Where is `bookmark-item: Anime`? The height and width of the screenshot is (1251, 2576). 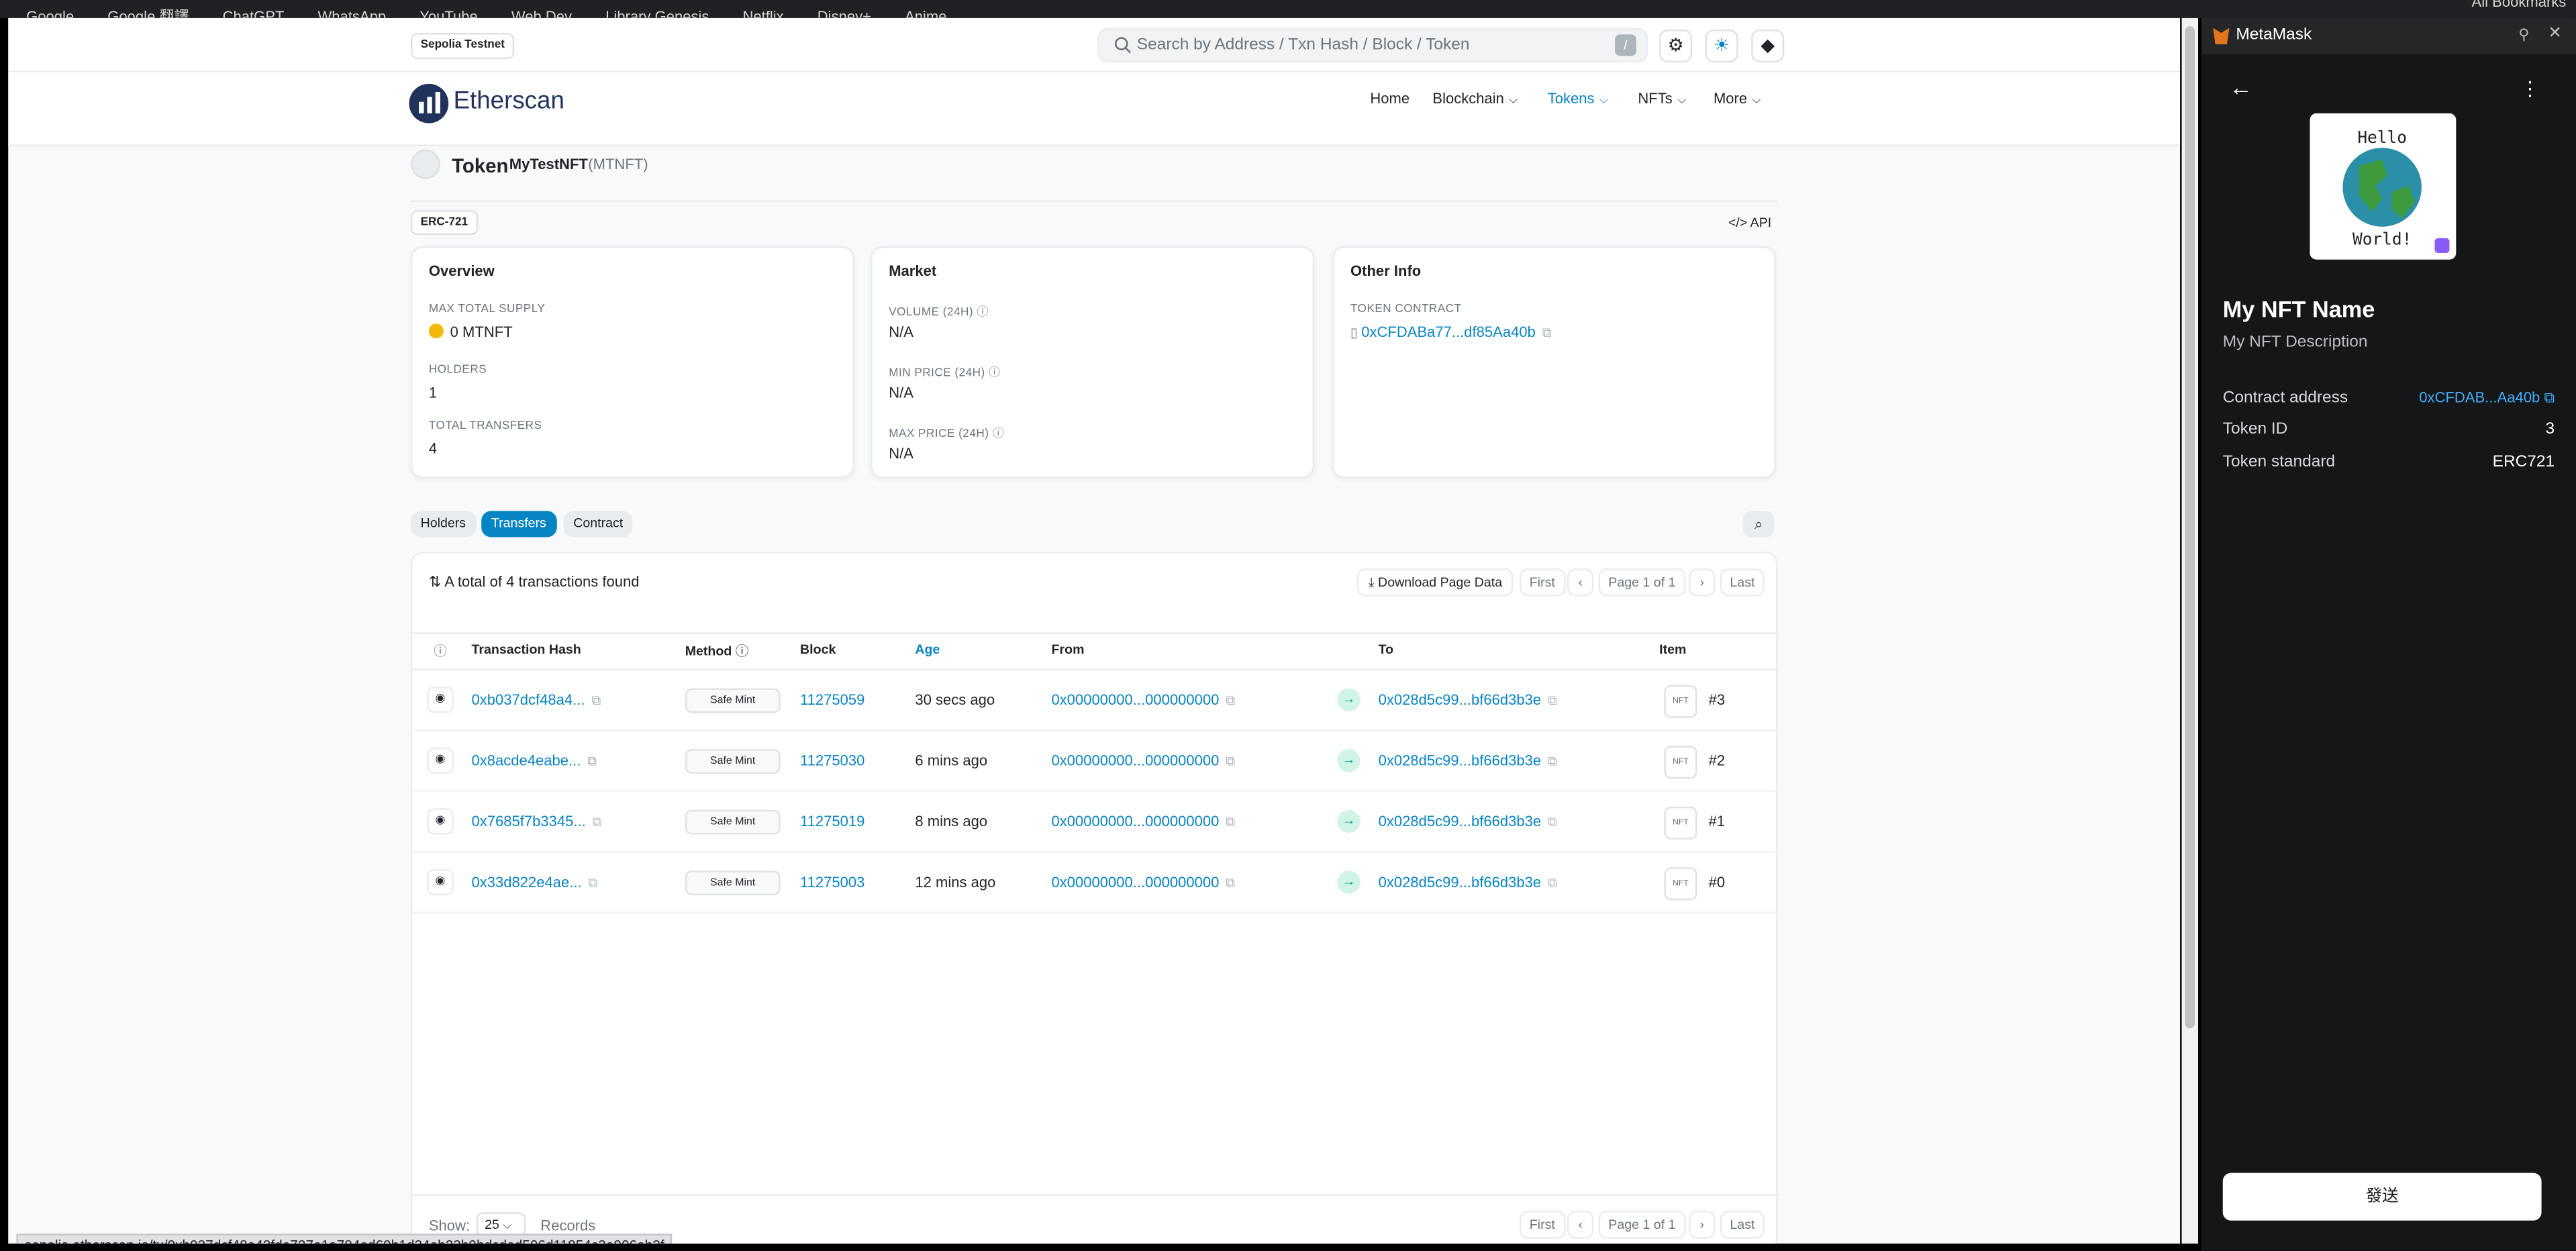 bookmark-item: Anime is located at coordinates (925, 13).